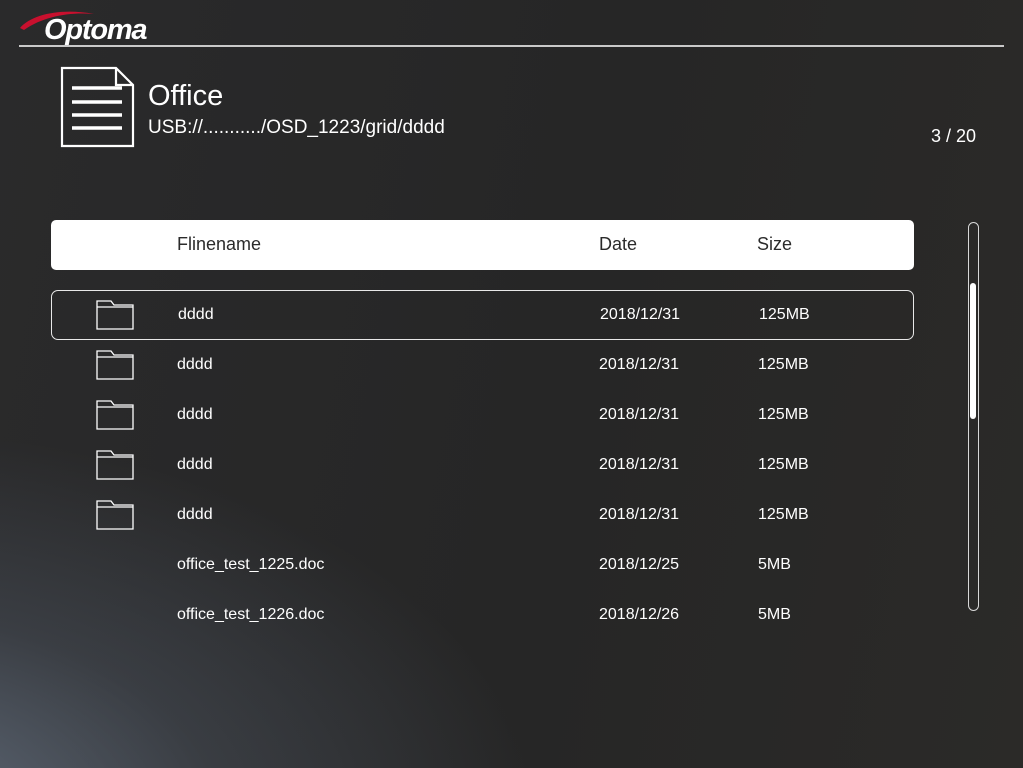 The image size is (1023, 768). What do you see at coordinates (296, 127) in the screenshot?
I see `current-path: USB://.........../OSD_1223/grid/dddd` at bounding box center [296, 127].